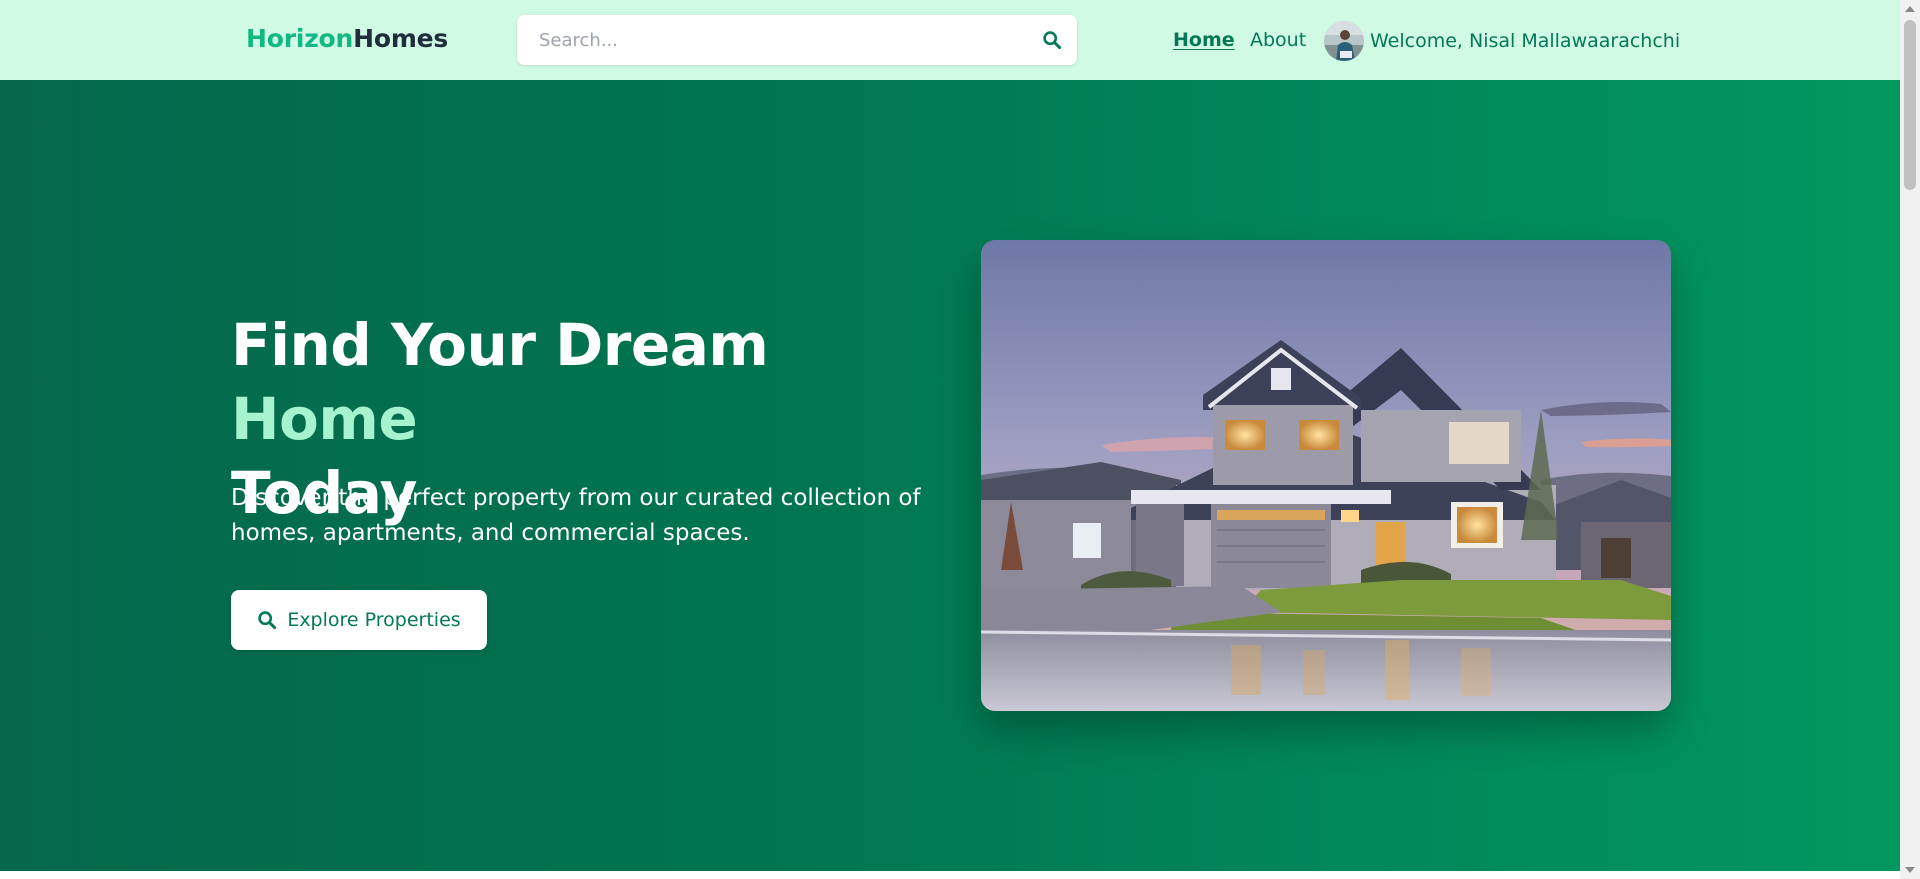 The height and width of the screenshot is (879, 1920). Describe the element at coordinates (300, 38) in the screenshot. I see `logo-text-horizon: Horizon` at that location.